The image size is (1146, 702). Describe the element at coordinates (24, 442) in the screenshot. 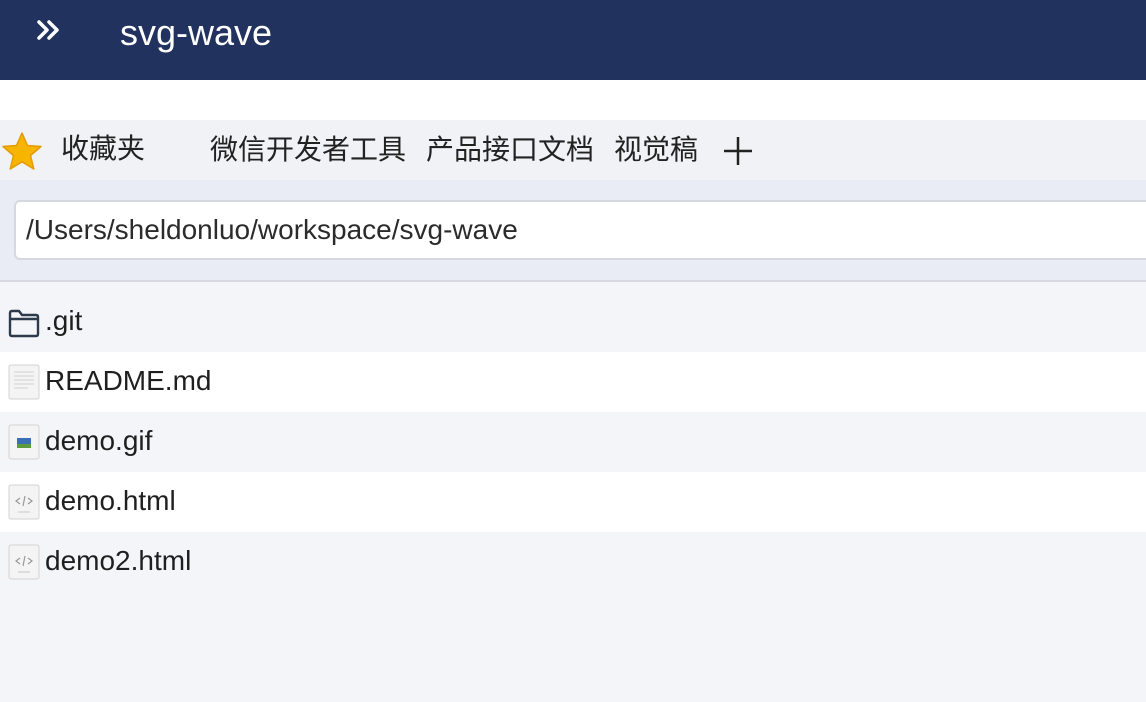

I see `image-file-icon` at that location.